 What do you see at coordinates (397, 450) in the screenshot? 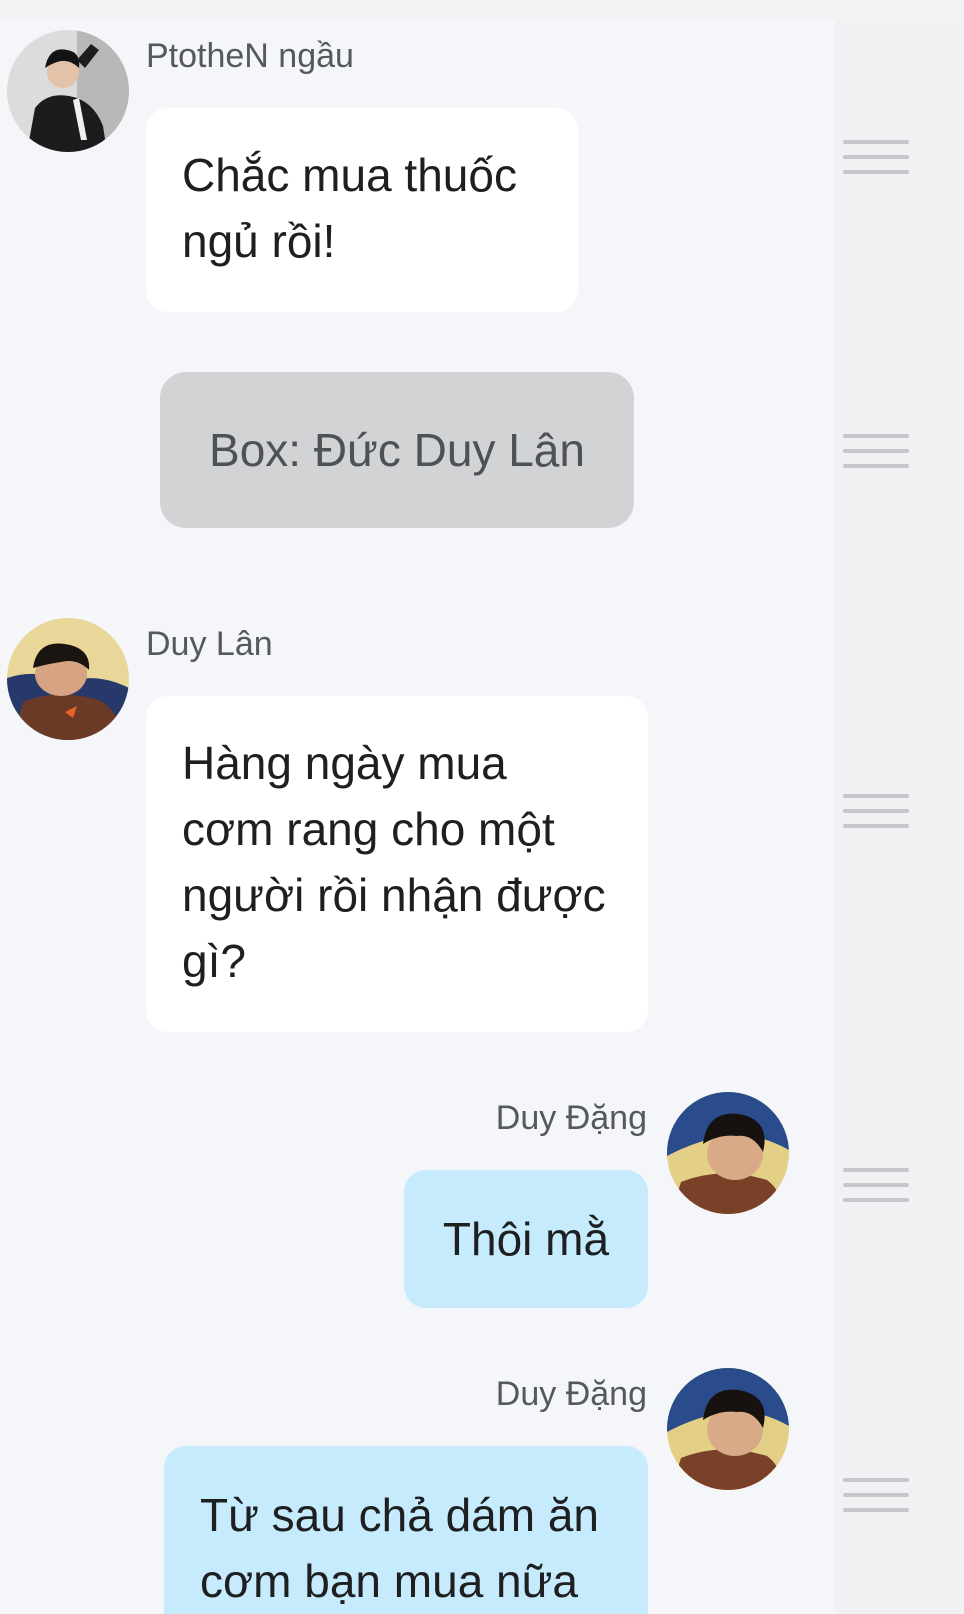
I see `system-notice: Box: Đức Duy Lân` at bounding box center [397, 450].